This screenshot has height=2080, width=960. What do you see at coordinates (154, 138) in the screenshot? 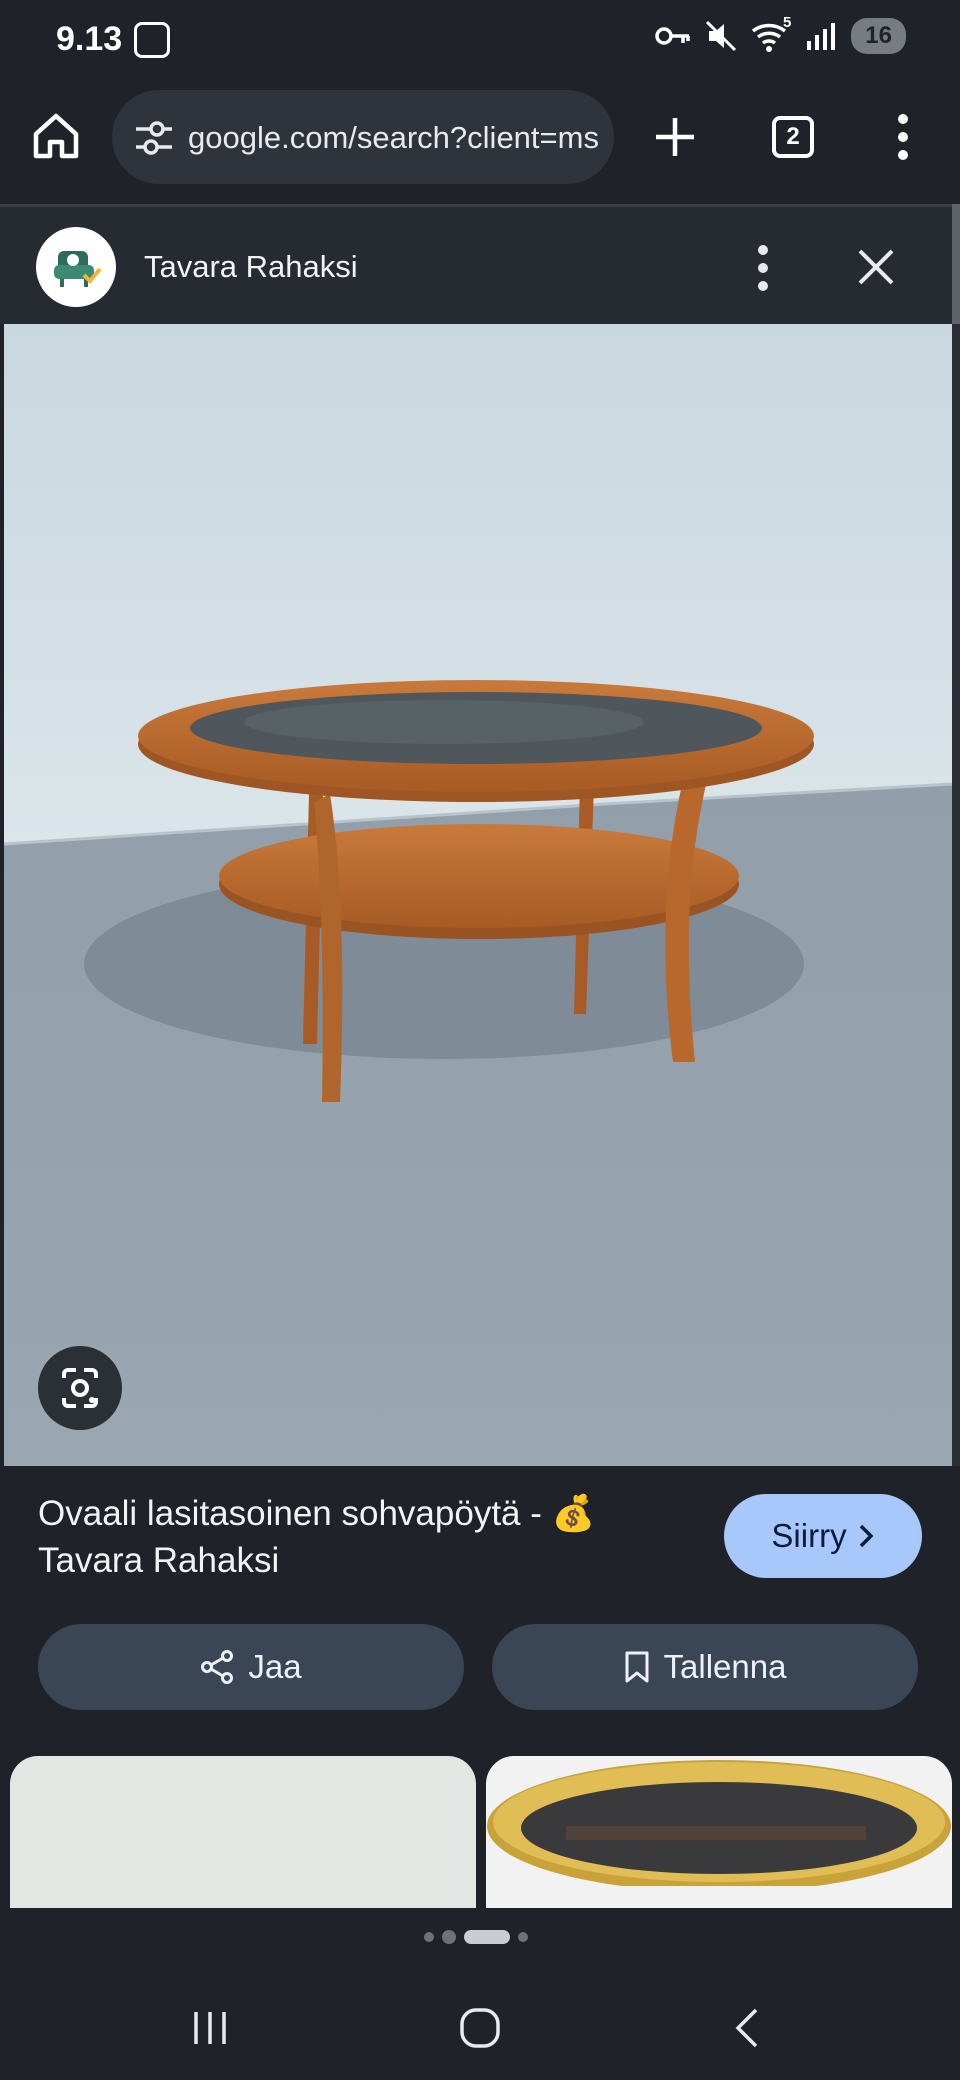
I see `site-settings-icon` at bounding box center [154, 138].